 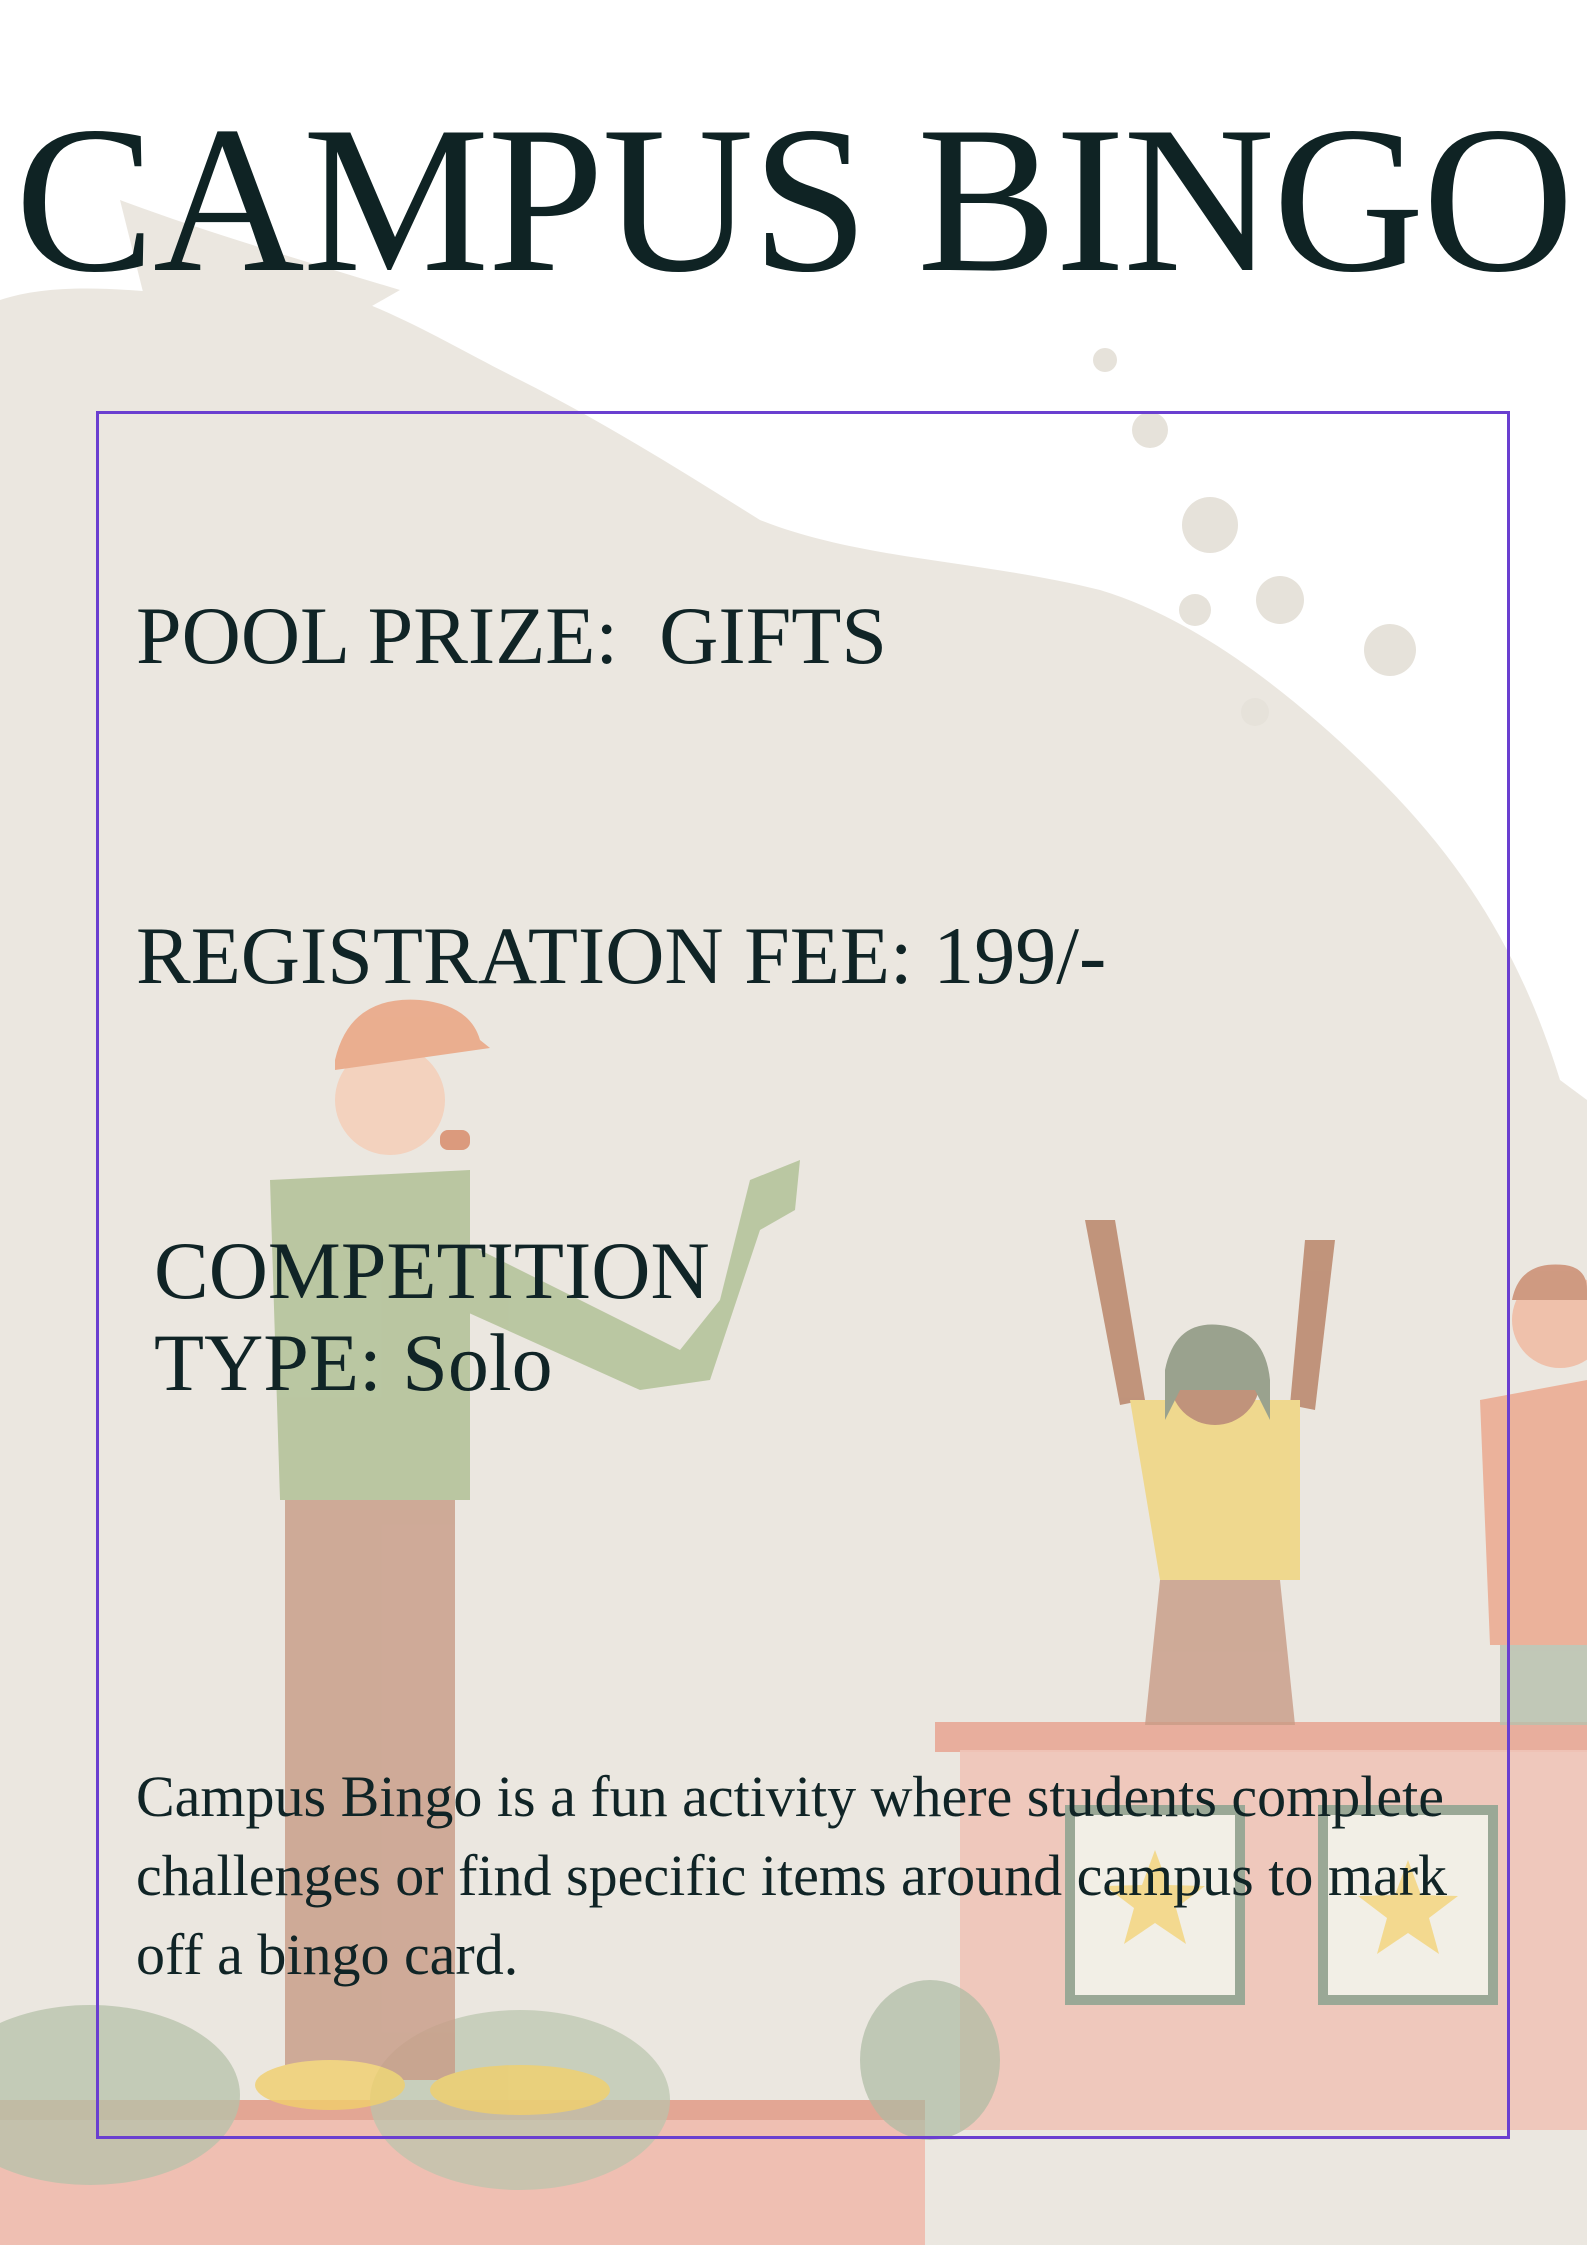 What do you see at coordinates (621, 955) in the screenshot?
I see `registration-fee-text: REGISTRATION FEE: 199/-` at bounding box center [621, 955].